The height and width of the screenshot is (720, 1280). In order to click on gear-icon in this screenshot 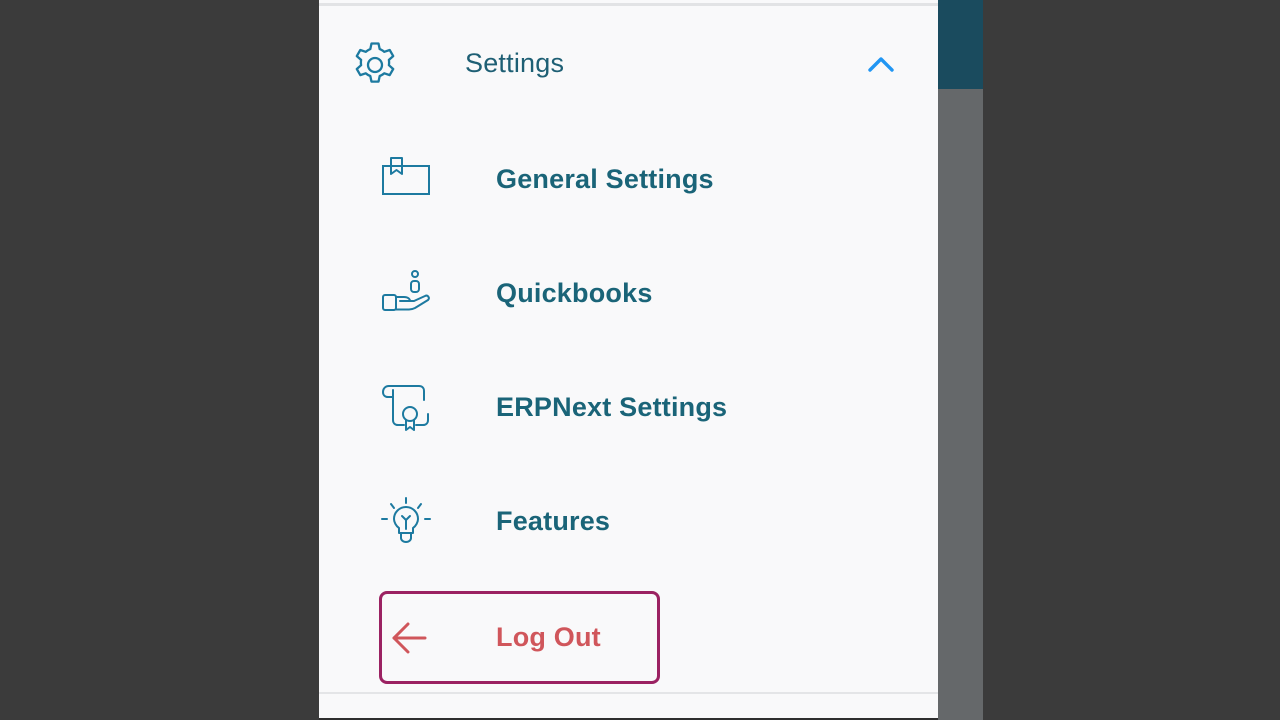, I will do `click(375, 62)`.